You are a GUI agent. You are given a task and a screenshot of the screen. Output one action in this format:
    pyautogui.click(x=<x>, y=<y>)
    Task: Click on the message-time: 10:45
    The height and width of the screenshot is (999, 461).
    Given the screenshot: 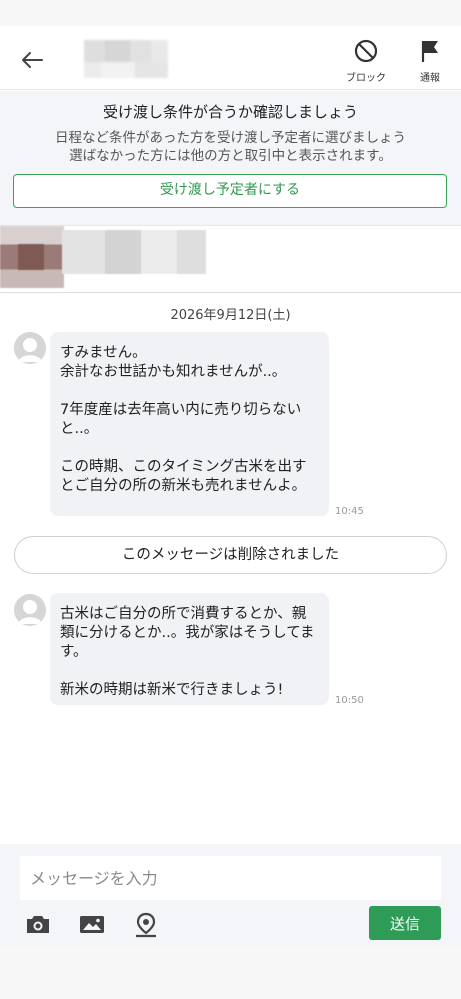 What is the action you would take?
    pyautogui.click(x=349, y=511)
    